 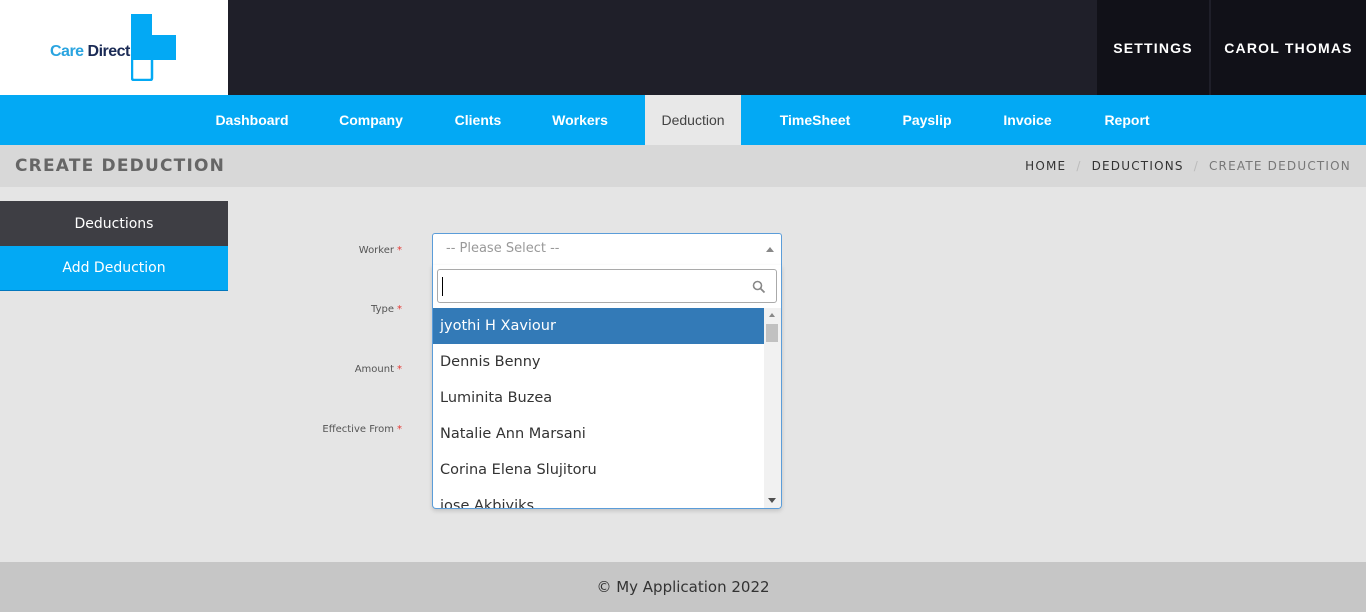 I want to click on logo-text-part1: Care, so click(x=69, y=51).